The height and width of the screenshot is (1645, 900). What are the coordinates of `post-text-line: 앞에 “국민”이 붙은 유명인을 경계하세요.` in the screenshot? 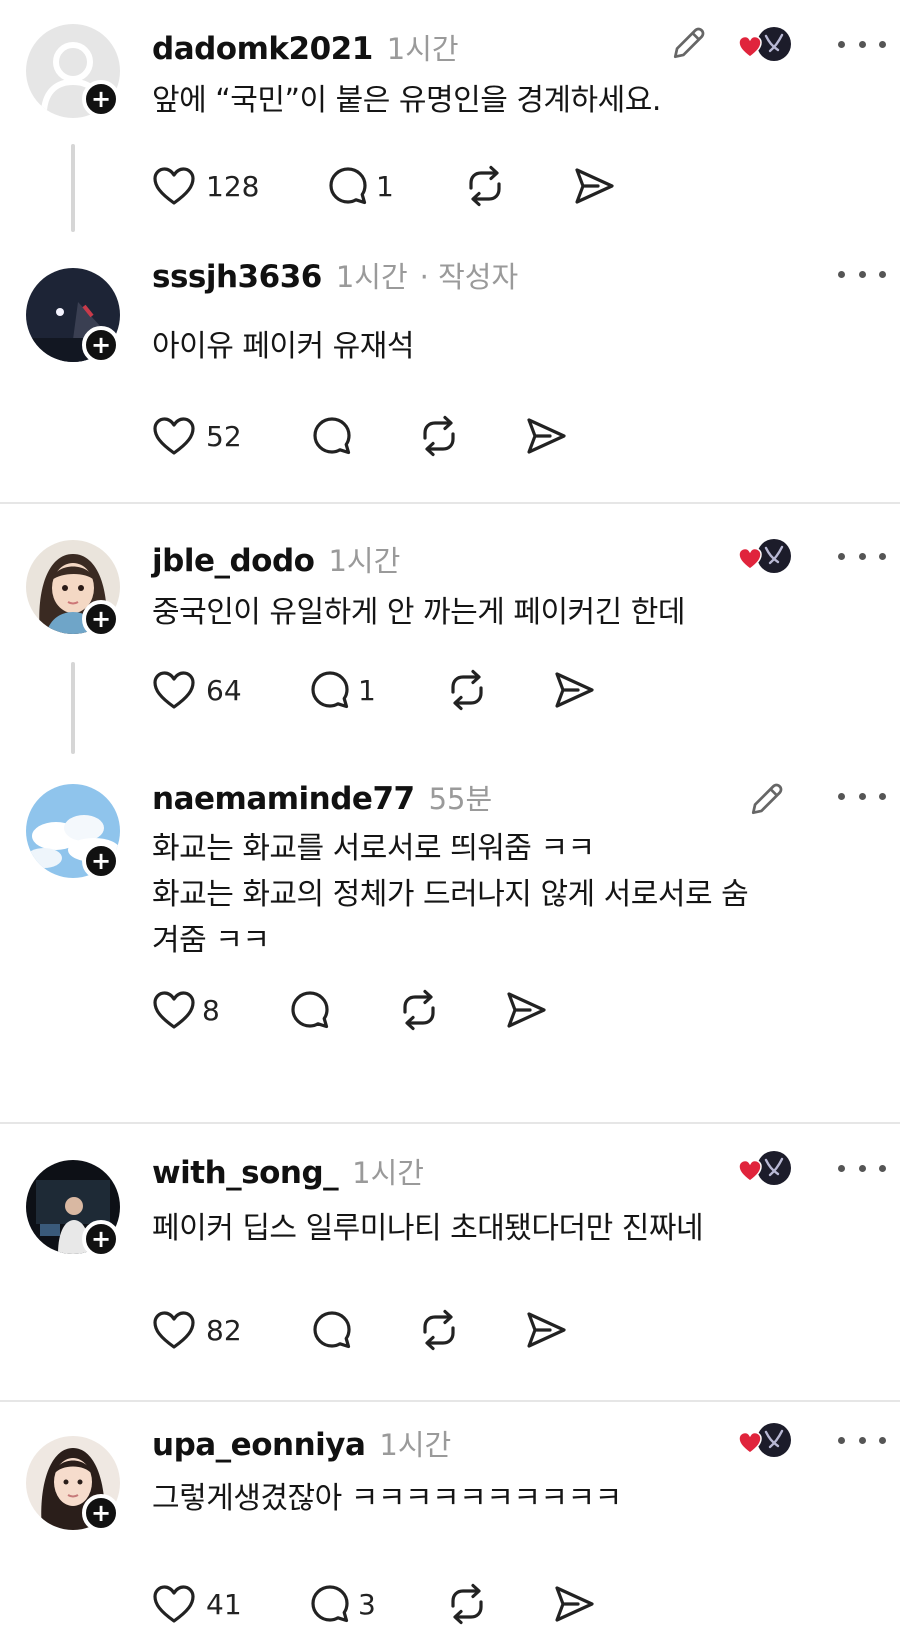 It's located at (406, 100).